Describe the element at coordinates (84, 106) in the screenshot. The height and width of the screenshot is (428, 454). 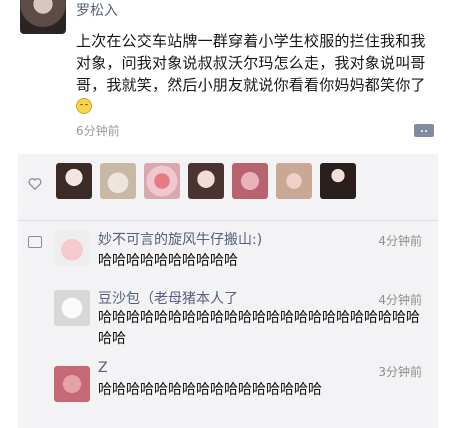
I see `smile-emoji-icon` at that location.